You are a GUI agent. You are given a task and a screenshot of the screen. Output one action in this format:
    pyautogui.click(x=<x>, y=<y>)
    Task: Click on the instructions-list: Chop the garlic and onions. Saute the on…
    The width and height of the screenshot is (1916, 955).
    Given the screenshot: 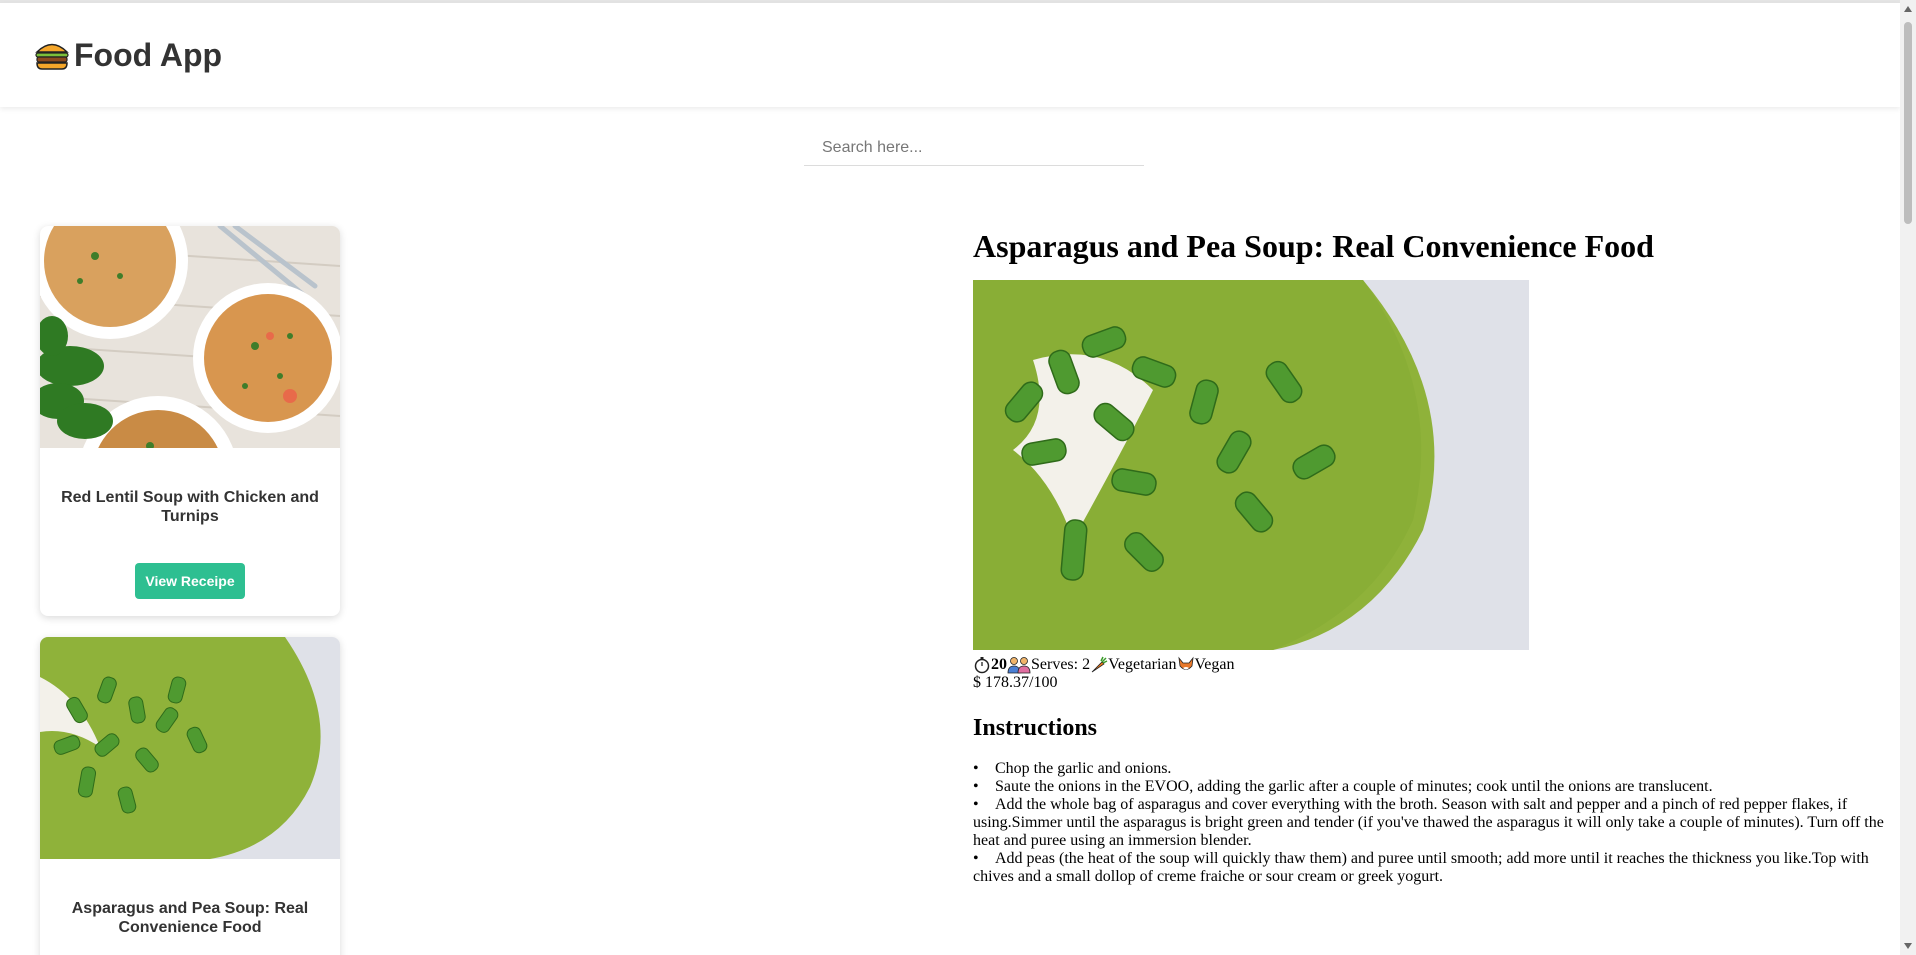 What is the action you would take?
    pyautogui.click(x=1433, y=823)
    